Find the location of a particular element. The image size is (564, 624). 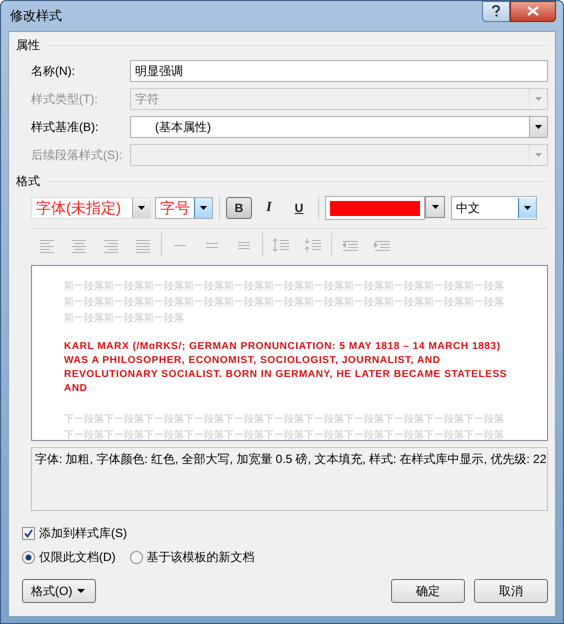

double-spacing-icon is located at coordinates (244, 245).